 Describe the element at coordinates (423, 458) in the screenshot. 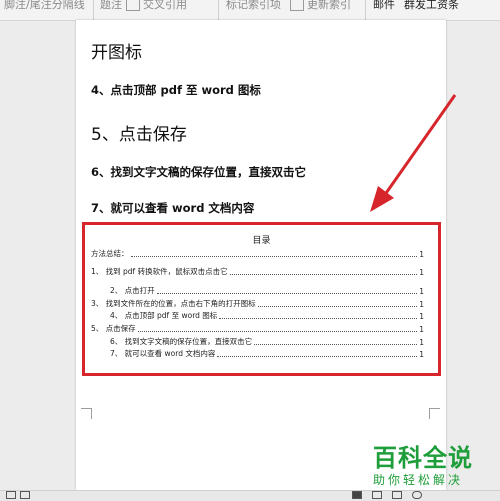

I see `watermark-title: 百科全说` at that location.